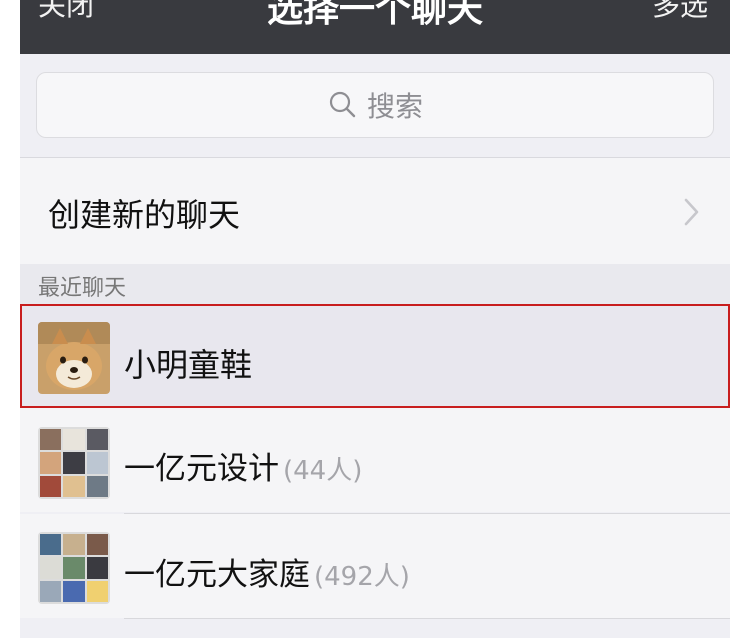  I want to click on nav-bar: 关闭 选择一个聊天 多选, so click(375, 27).